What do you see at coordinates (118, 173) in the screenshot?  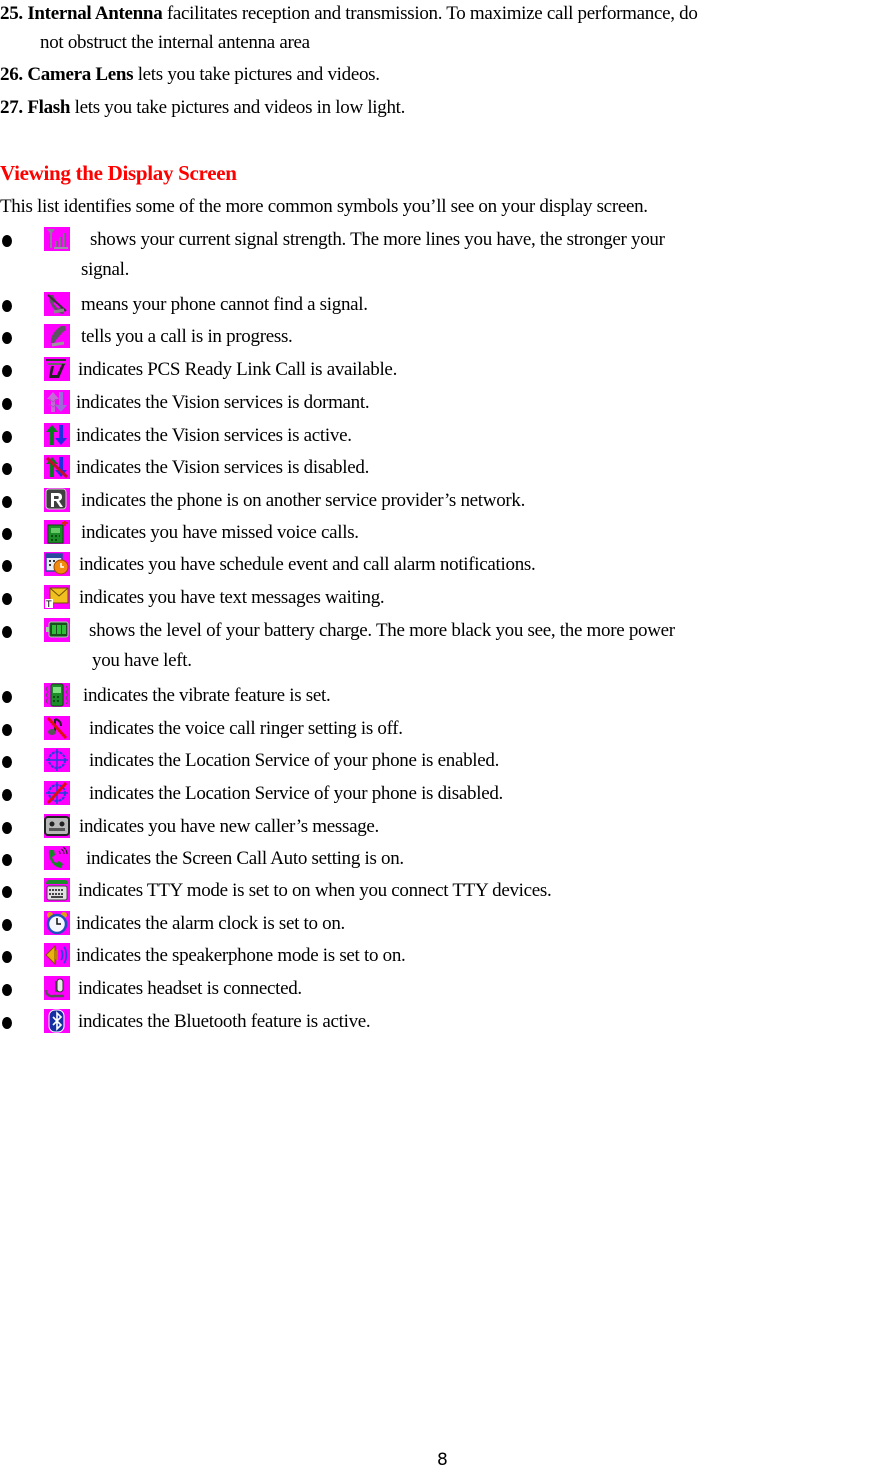 I see `section-title: Viewing the Display Screen` at bounding box center [118, 173].